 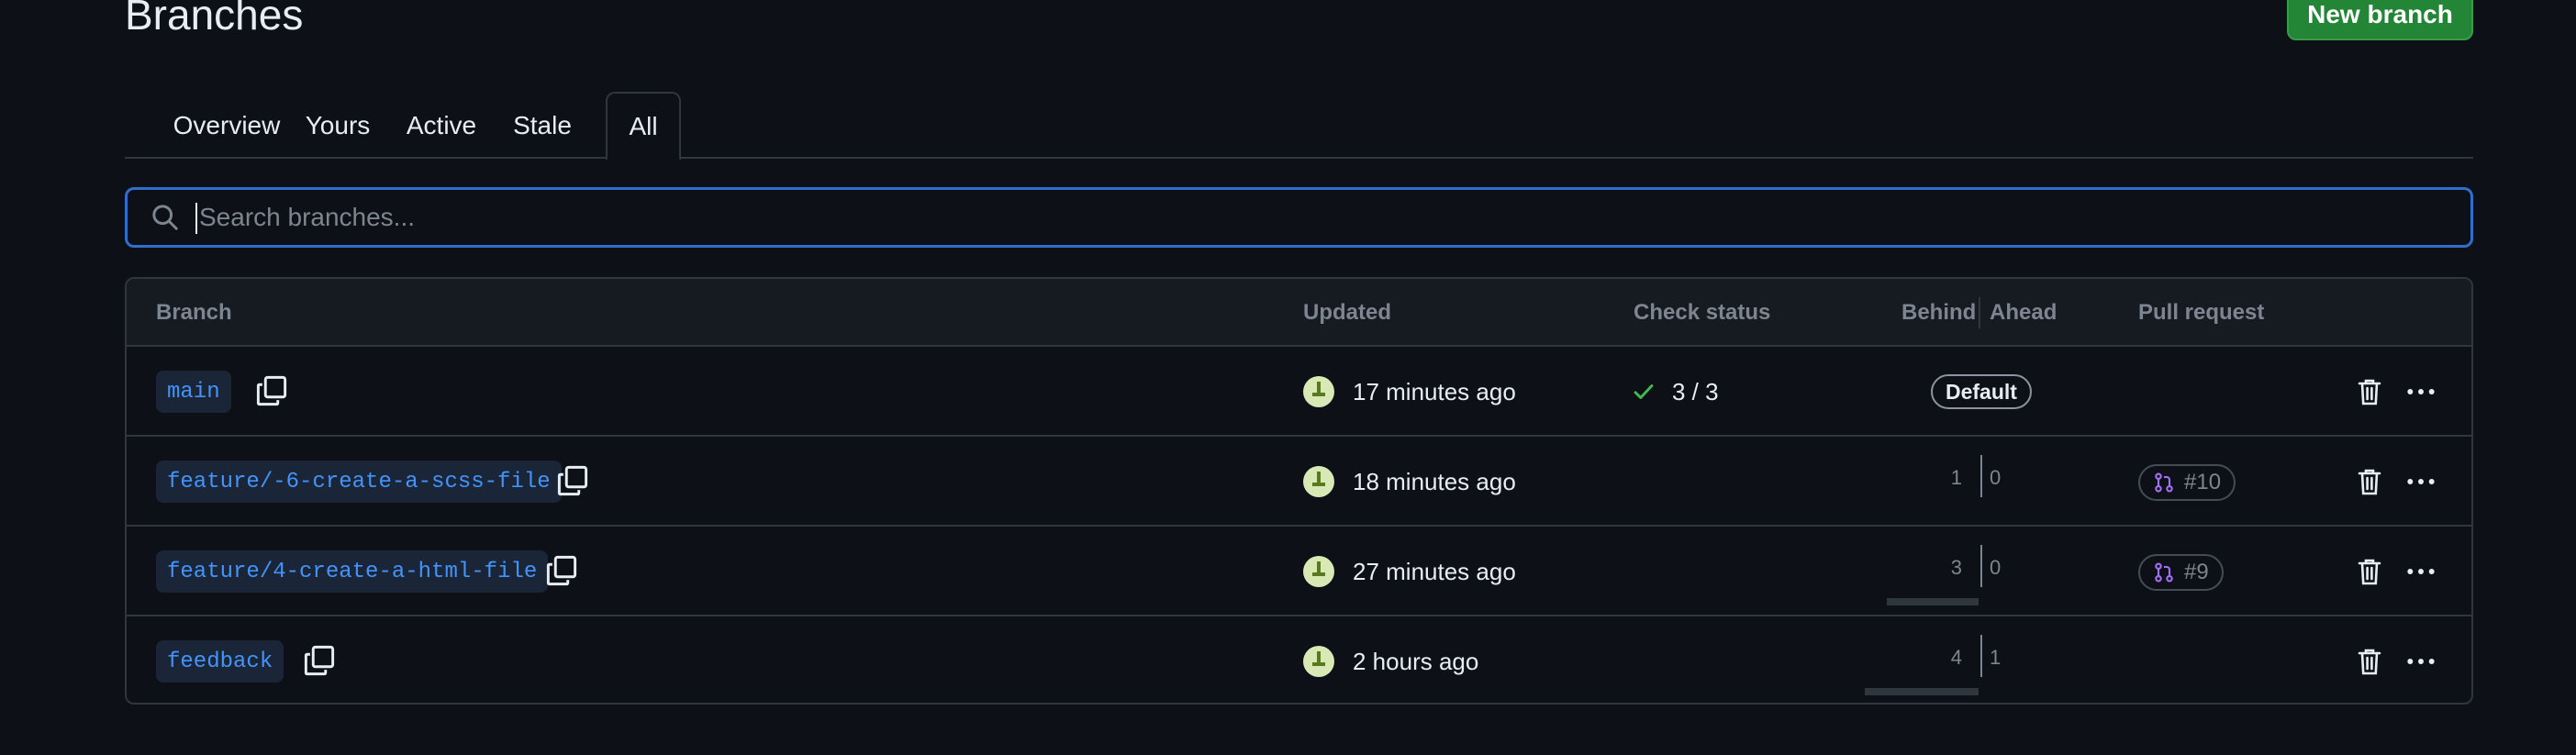 I want to click on pull-request-badge: #9, so click(x=2181, y=572).